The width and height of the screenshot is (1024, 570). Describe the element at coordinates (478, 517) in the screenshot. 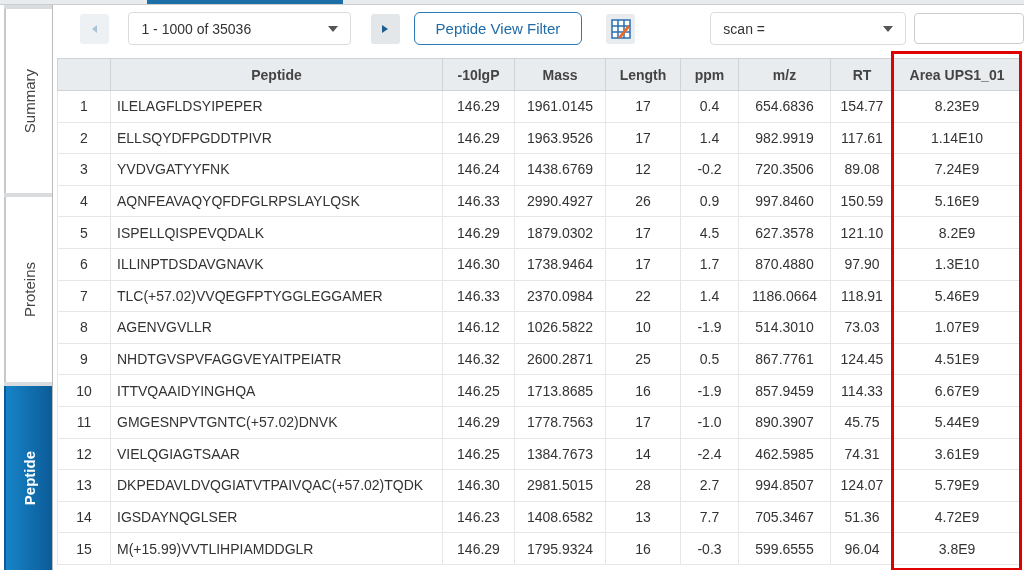

I see `table-cell: 146.23` at that location.